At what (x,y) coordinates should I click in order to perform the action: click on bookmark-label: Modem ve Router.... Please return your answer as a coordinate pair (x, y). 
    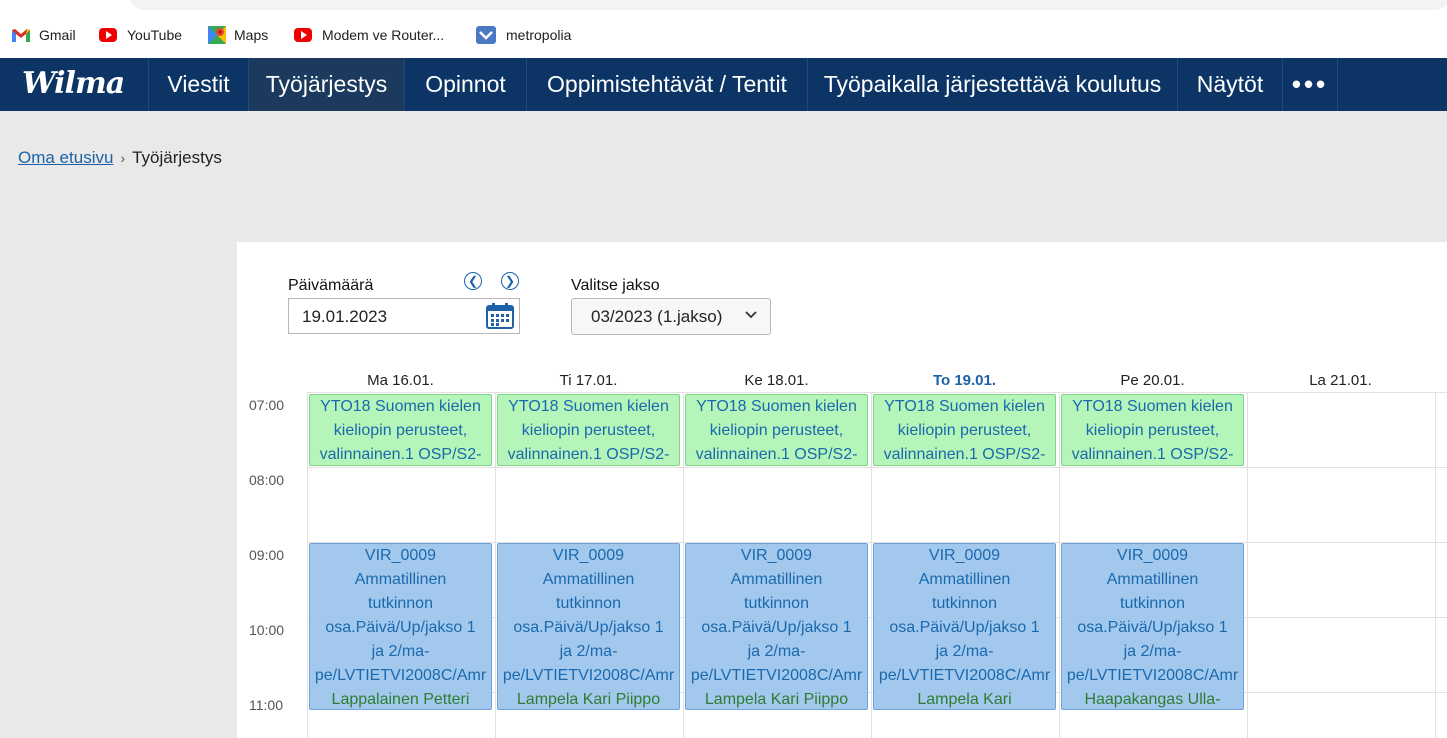
    Looking at the image, I should click on (383, 35).